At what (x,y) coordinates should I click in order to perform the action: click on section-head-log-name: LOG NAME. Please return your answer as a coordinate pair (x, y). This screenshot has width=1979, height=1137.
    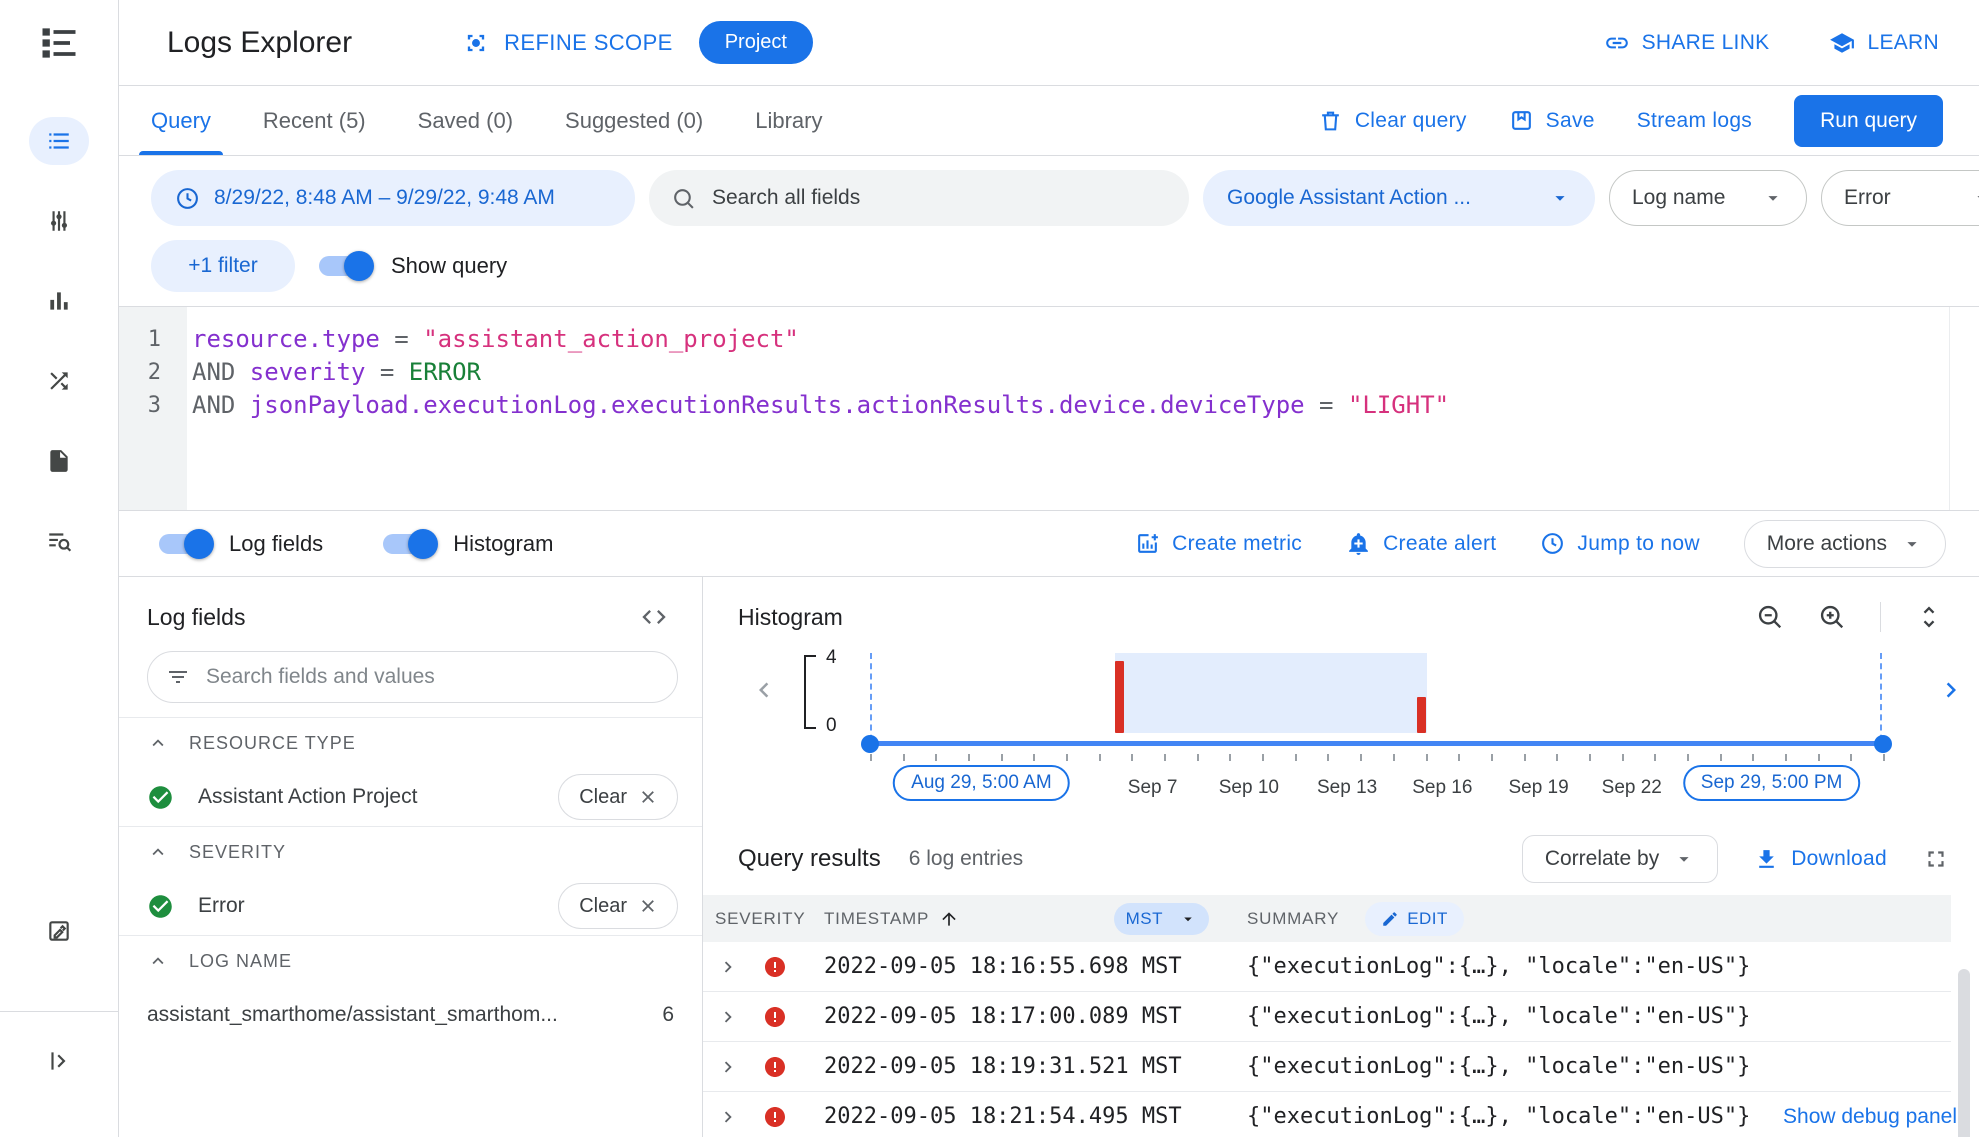
    Looking at the image, I should click on (410, 960).